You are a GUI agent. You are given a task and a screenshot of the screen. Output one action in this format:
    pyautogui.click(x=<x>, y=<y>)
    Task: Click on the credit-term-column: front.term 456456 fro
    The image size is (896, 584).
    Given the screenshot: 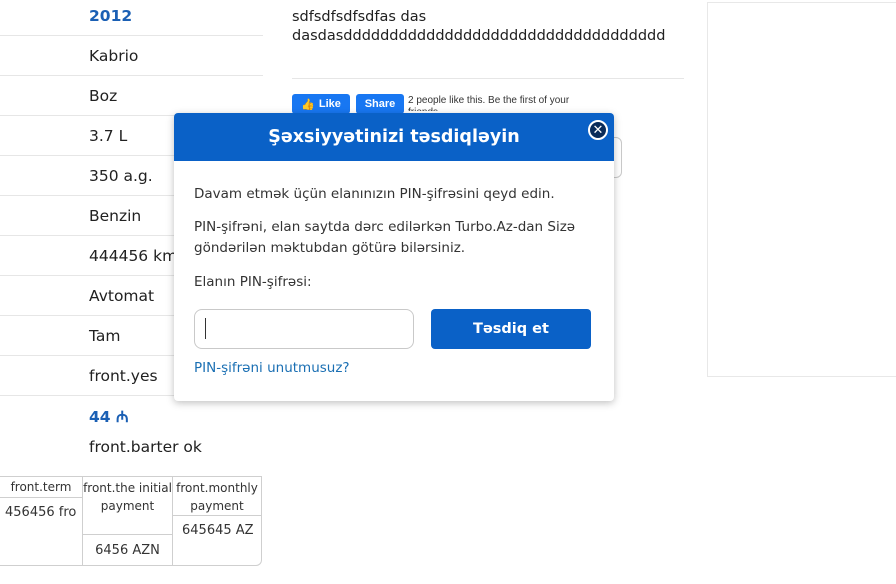 What is the action you would take?
    pyautogui.click(x=41, y=521)
    